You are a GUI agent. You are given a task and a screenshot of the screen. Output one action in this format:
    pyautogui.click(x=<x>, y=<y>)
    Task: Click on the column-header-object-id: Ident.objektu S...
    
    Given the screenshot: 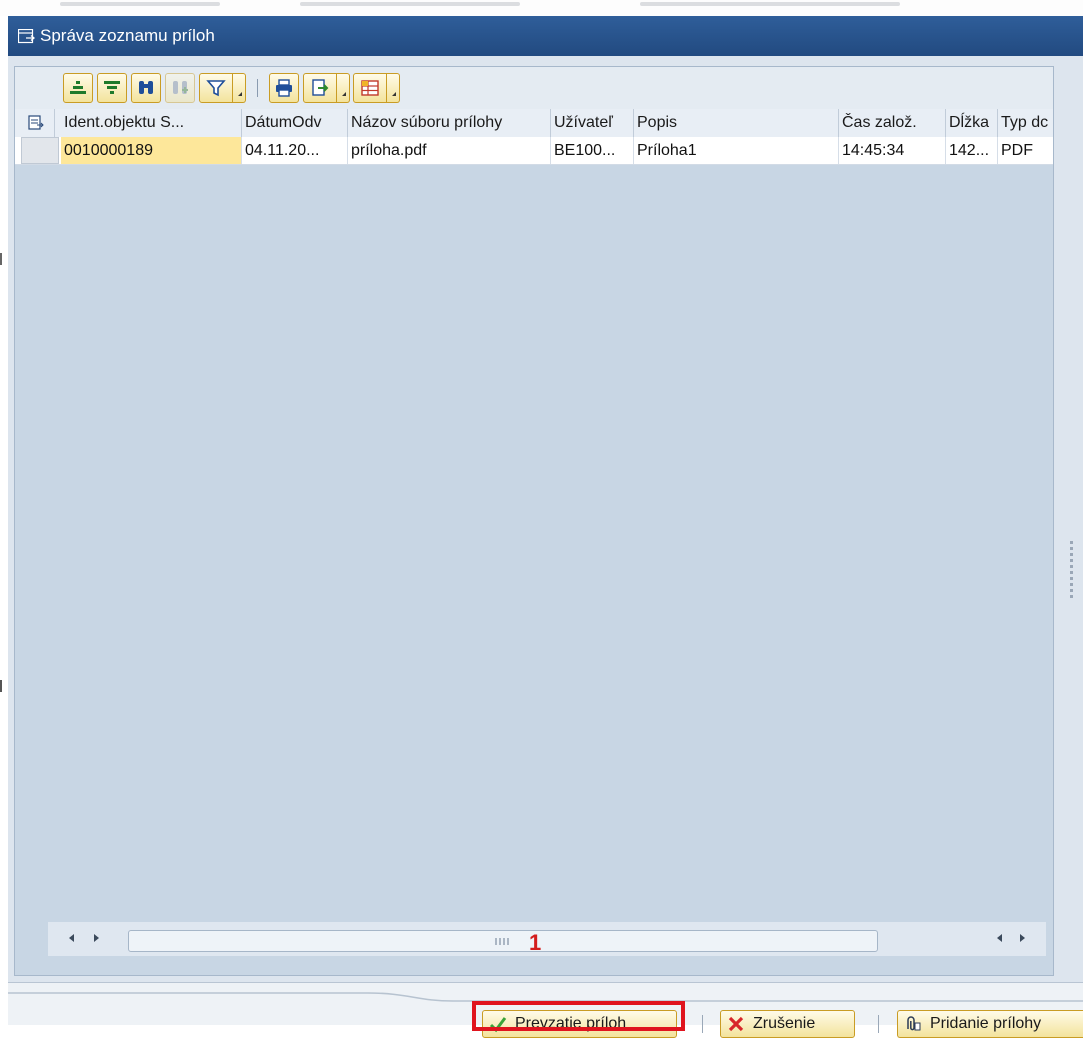 What is the action you would take?
    pyautogui.click(x=151, y=123)
    